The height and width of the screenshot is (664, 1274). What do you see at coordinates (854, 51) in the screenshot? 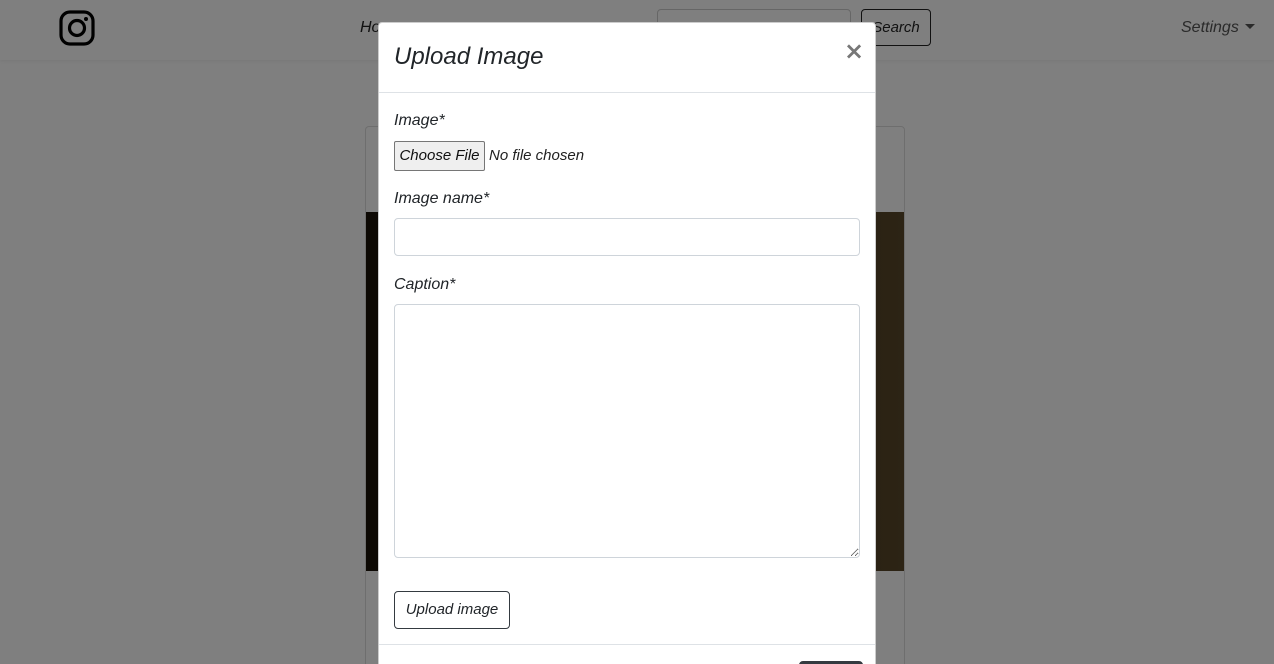
I see `close-button: ×` at bounding box center [854, 51].